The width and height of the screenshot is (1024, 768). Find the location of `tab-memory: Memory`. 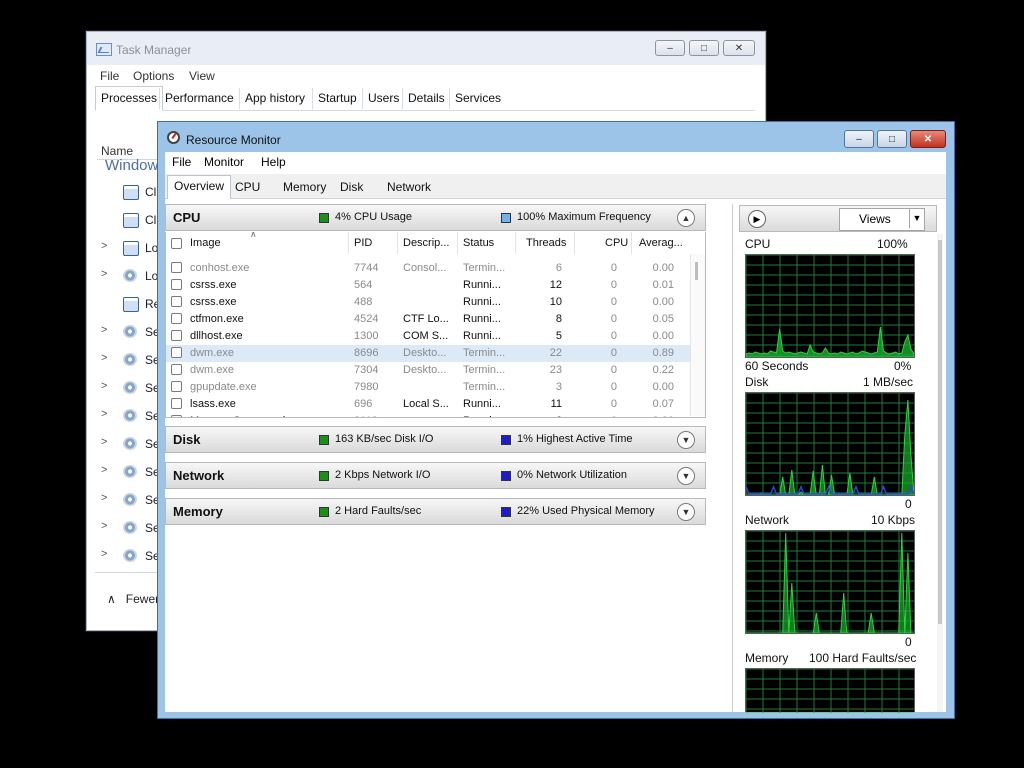

tab-memory: Memory is located at coordinates (304, 187).